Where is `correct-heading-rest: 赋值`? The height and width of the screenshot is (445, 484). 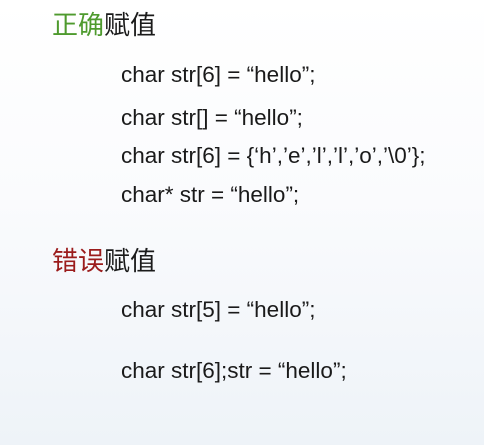
correct-heading-rest: 赋值 is located at coordinates (130, 25).